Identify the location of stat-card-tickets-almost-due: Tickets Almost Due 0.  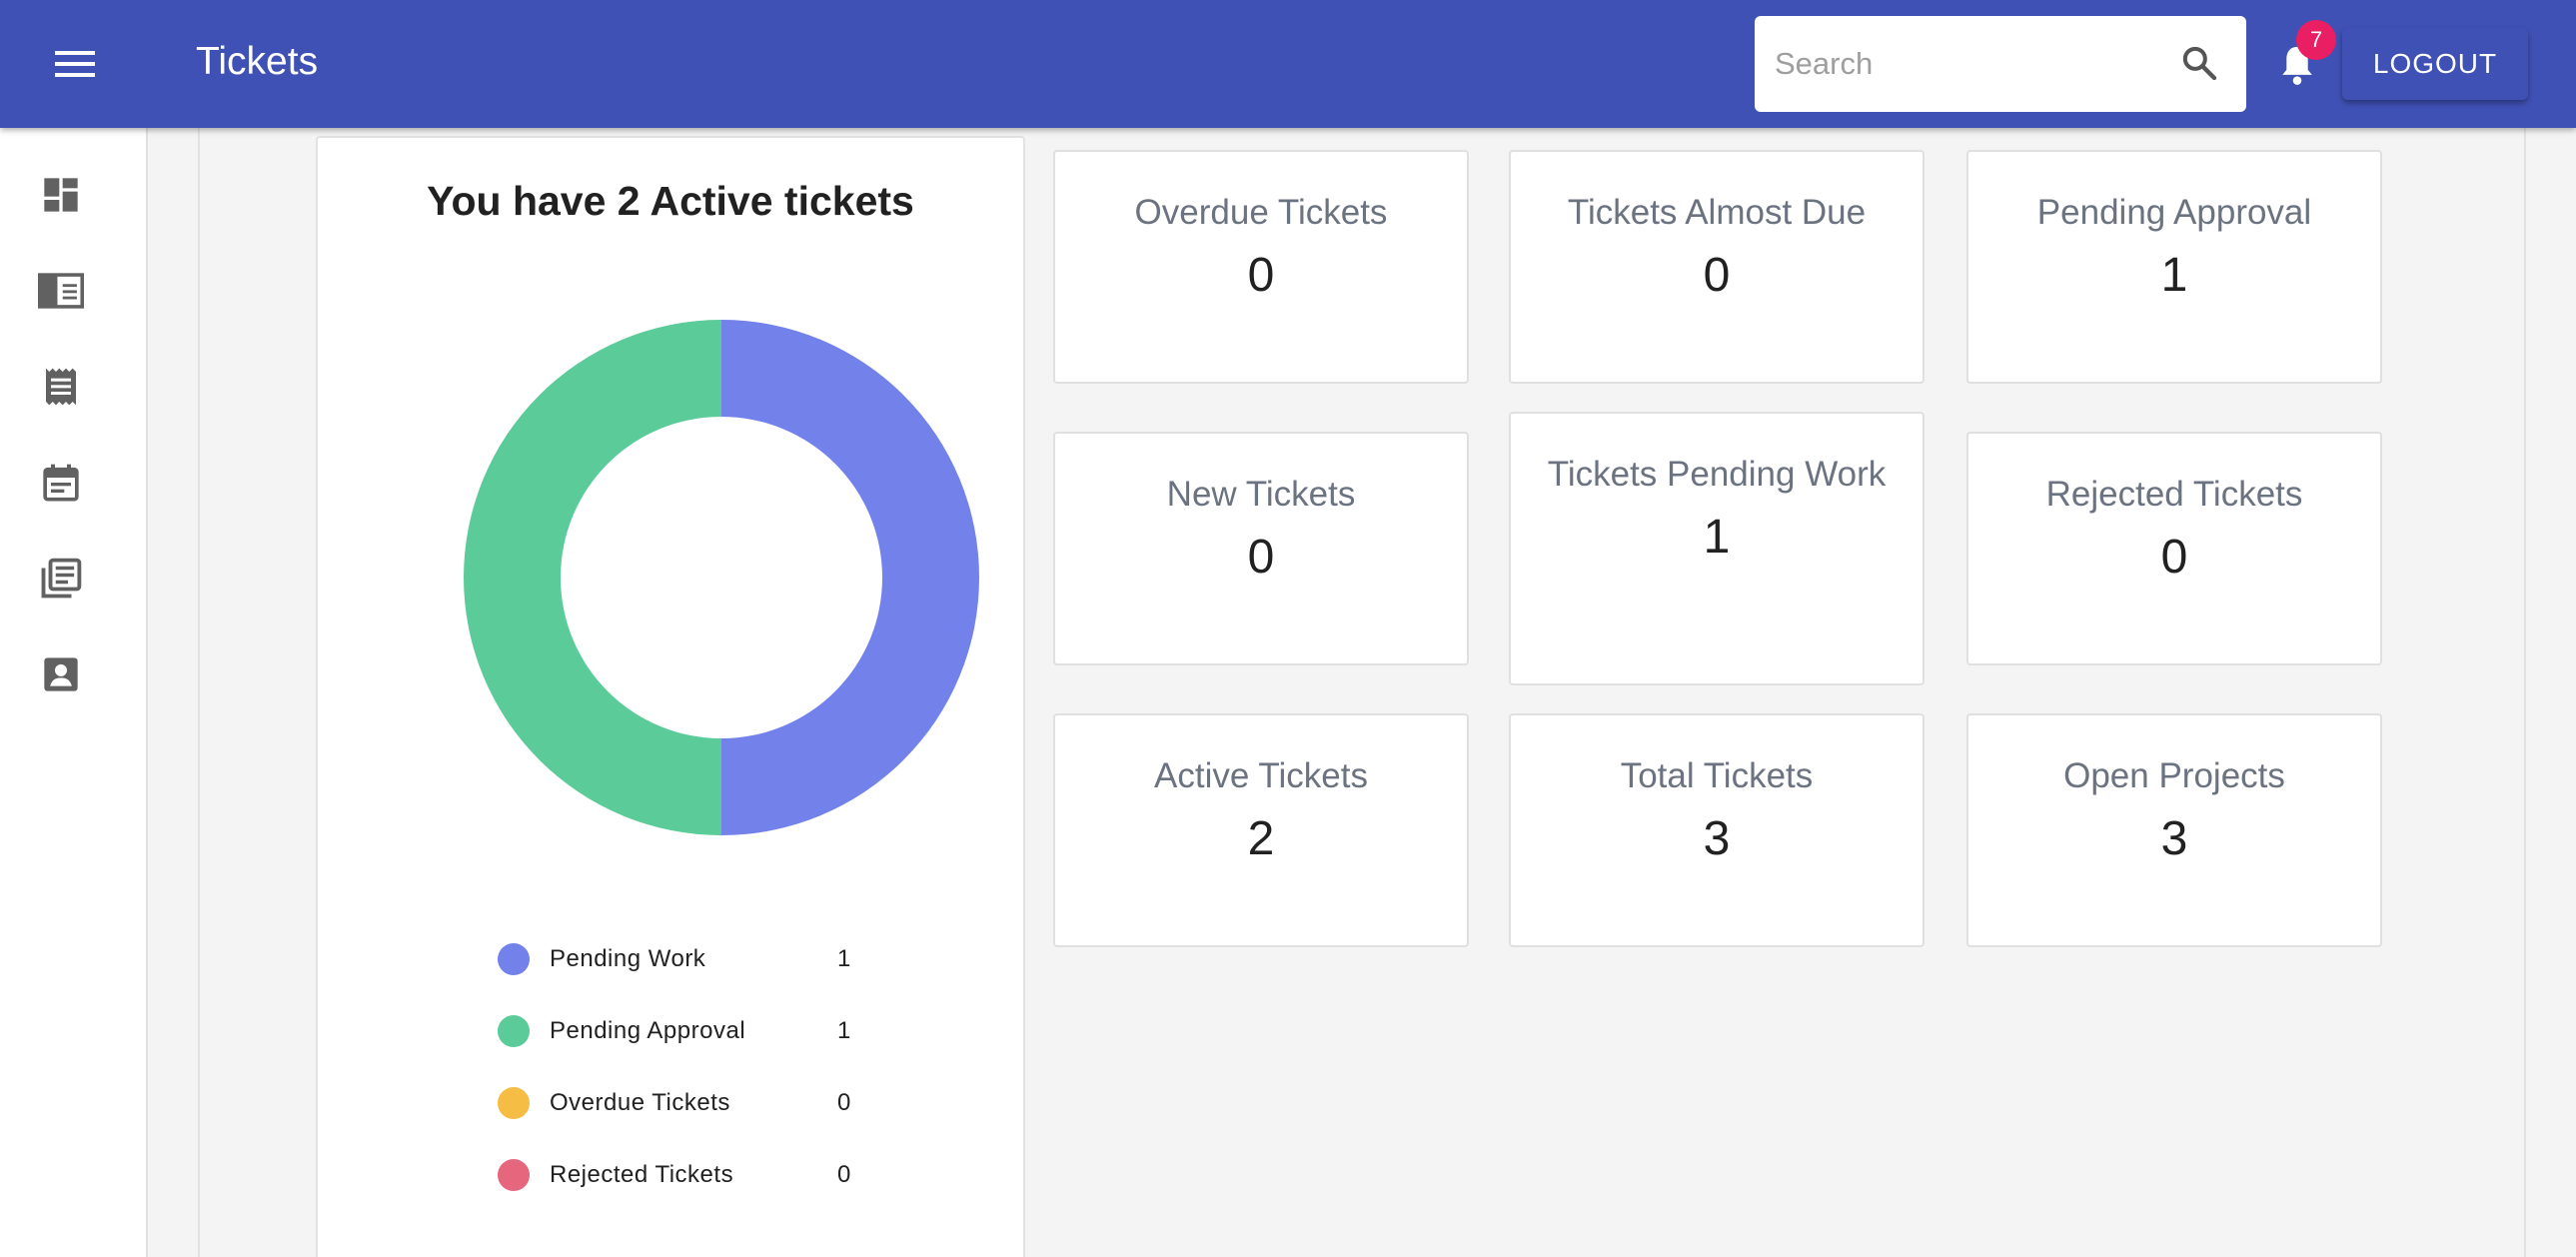
(1717, 267).